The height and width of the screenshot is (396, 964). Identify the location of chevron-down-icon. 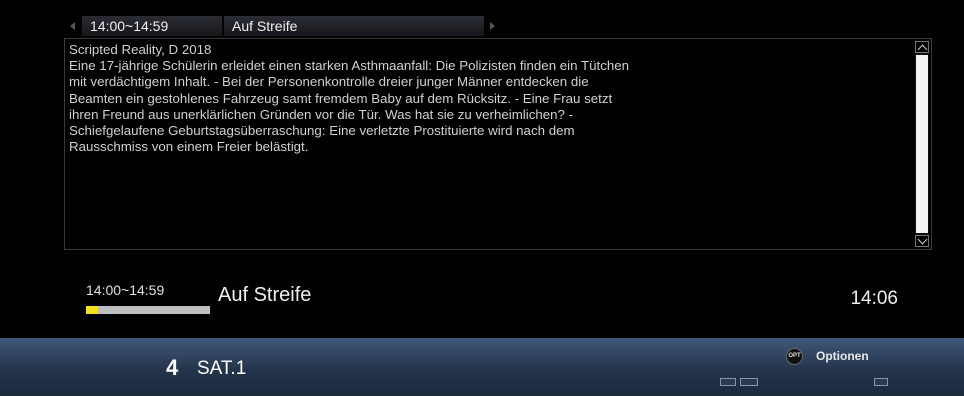
(922, 239).